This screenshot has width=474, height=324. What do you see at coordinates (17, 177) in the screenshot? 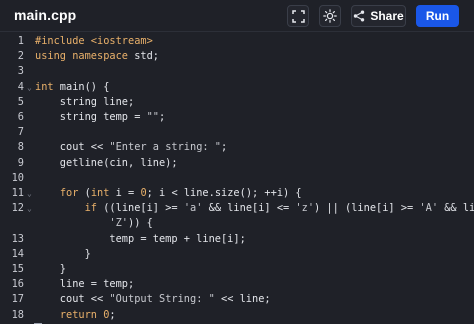
I see `line-number: 10` at bounding box center [17, 177].